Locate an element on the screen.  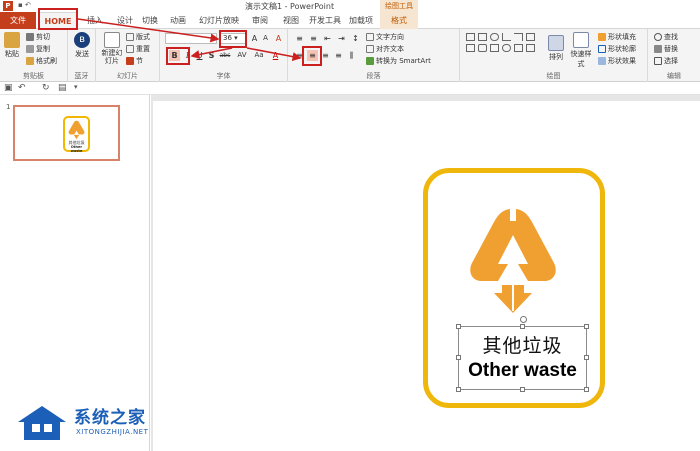
increase-indent-icon: ⇥ is located at coordinates (341, 38).